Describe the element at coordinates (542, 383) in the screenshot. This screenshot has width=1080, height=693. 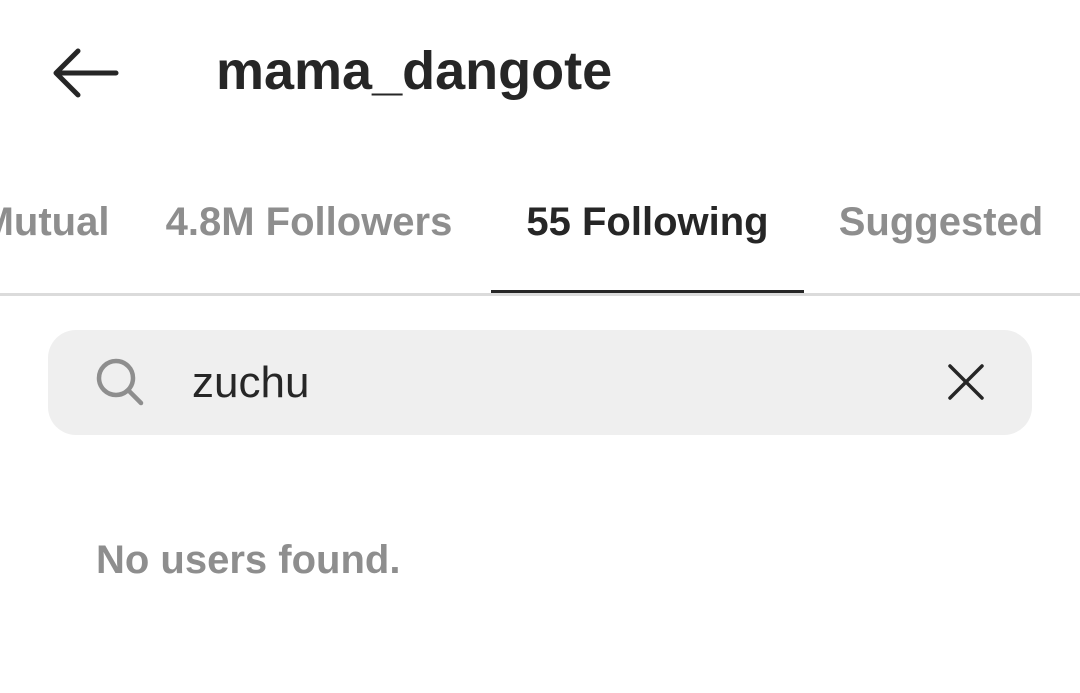
I see `search-input` at that location.